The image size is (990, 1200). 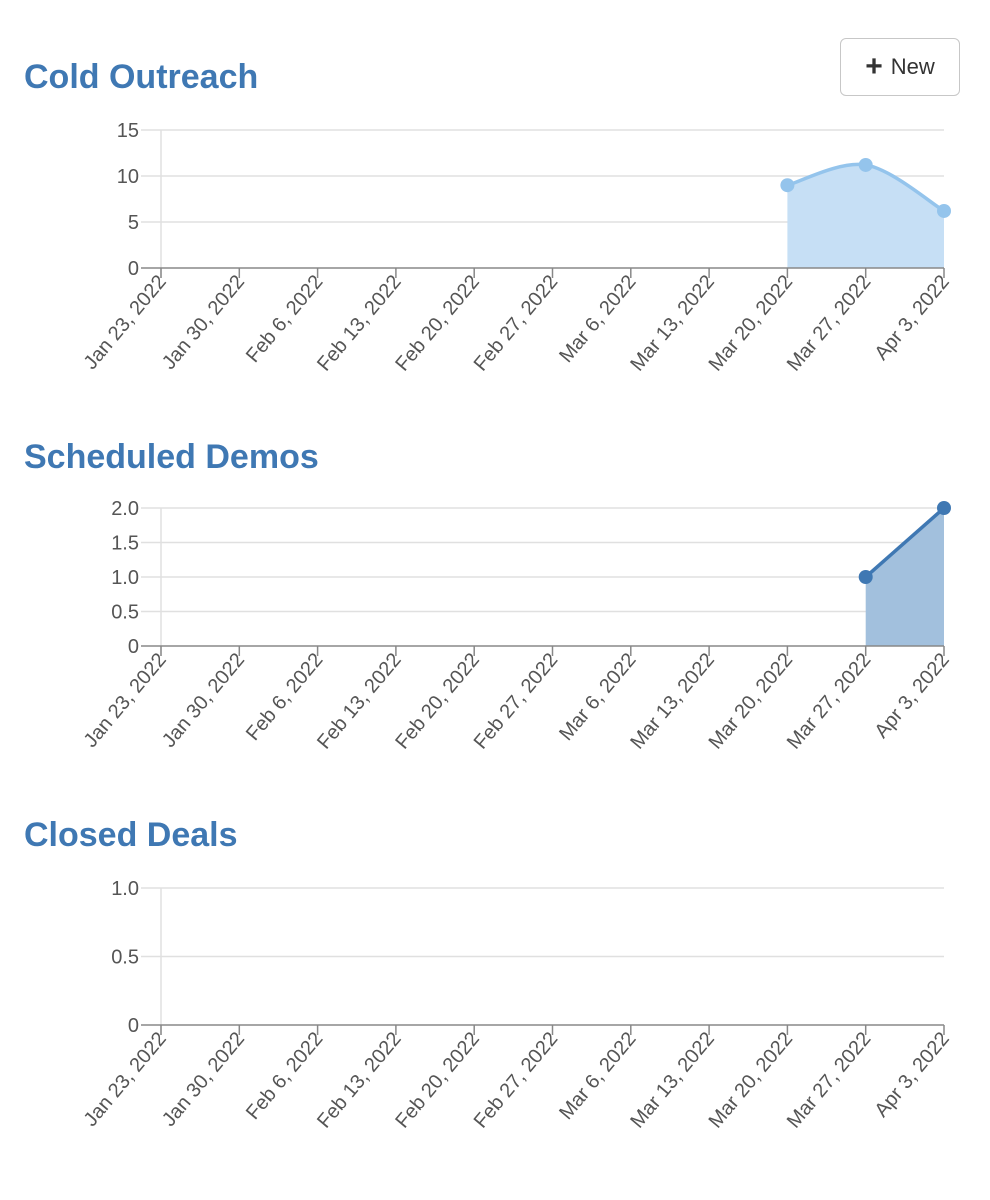 I want to click on y-tick-label: 0.5, so click(x=125, y=958).